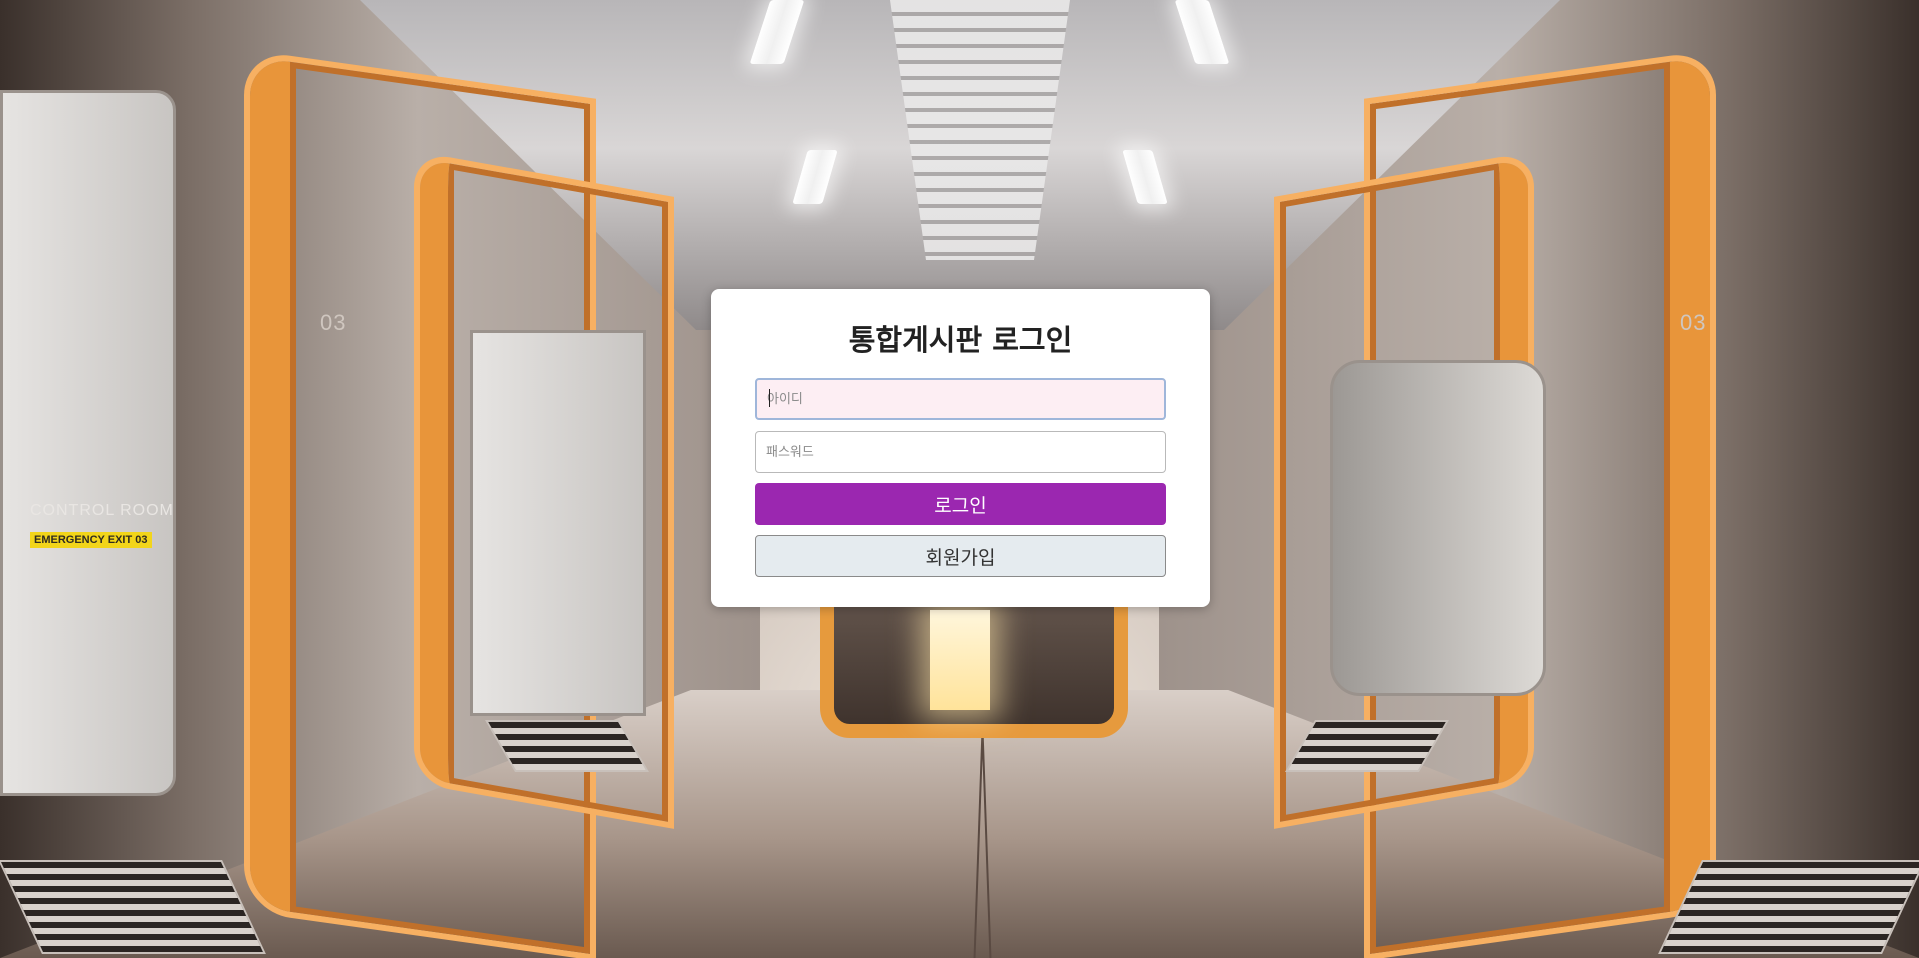  What do you see at coordinates (960, 340) in the screenshot?
I see `login-title: 통합게시판 로그인` at bounding box center [960, 340].